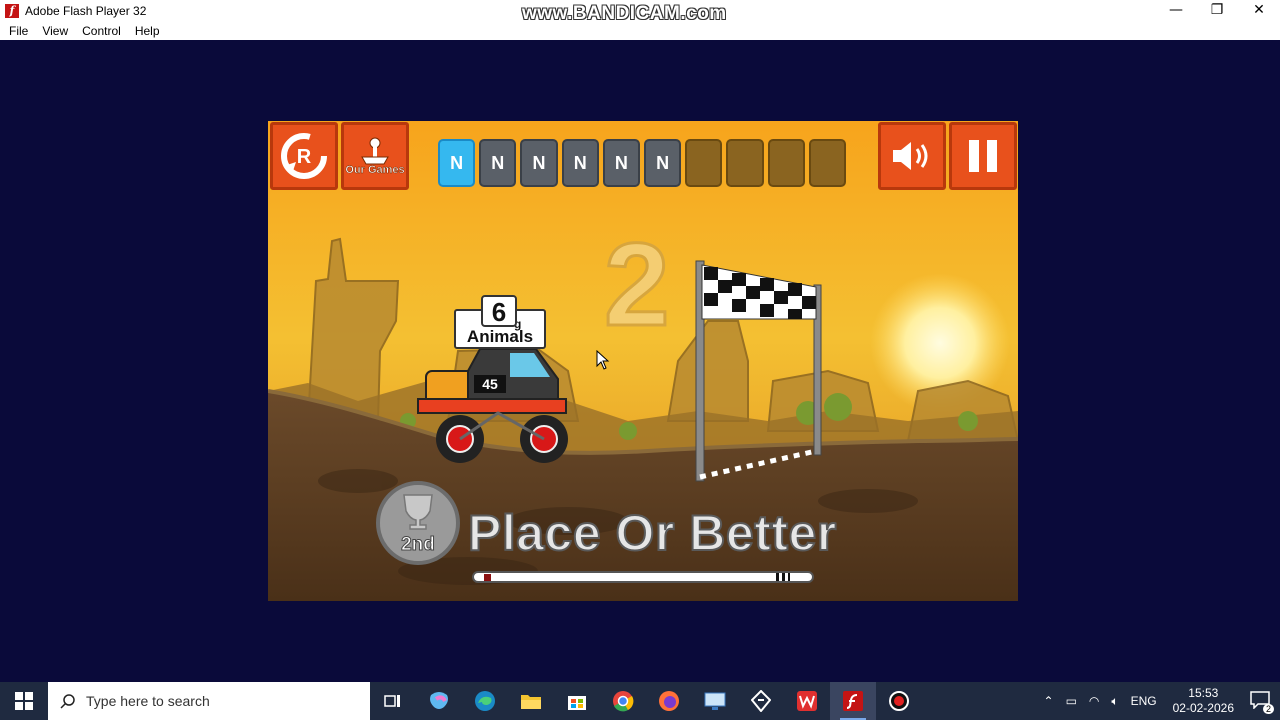 This screenshot has width=1280, height=720. I want to click on wifi-icon: ◠, so click(1094, 701).